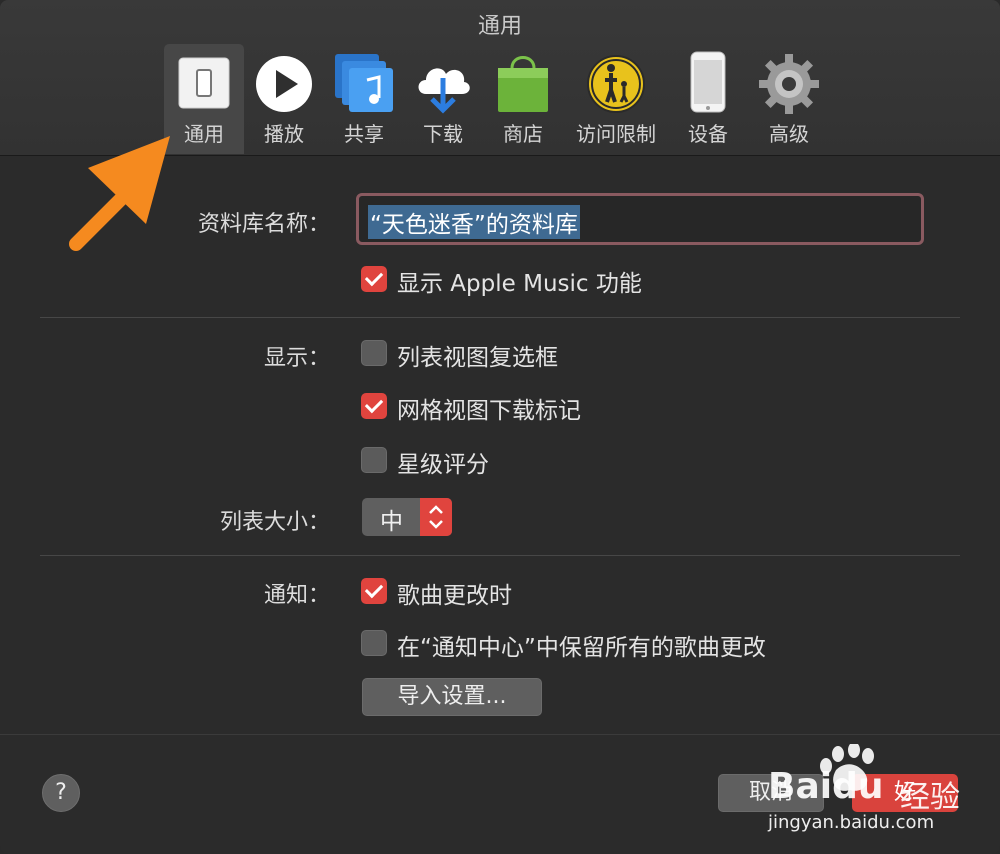 The width and height of the screenshot is (1000, 854). What do you see at coordinates (274, 522) in the screenshot?
I see `list-size-label: 列表大小：` at bounding box center [274, 522].